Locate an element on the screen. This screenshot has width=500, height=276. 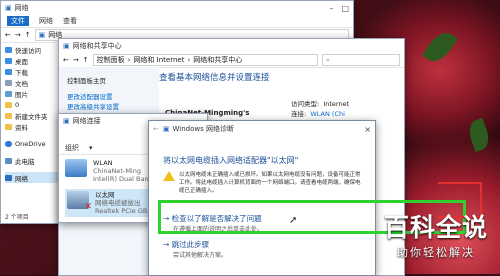
option-skip-step: → 跳过此步骤 尝试其他解决方案。 is located at coordinates (195, 249).